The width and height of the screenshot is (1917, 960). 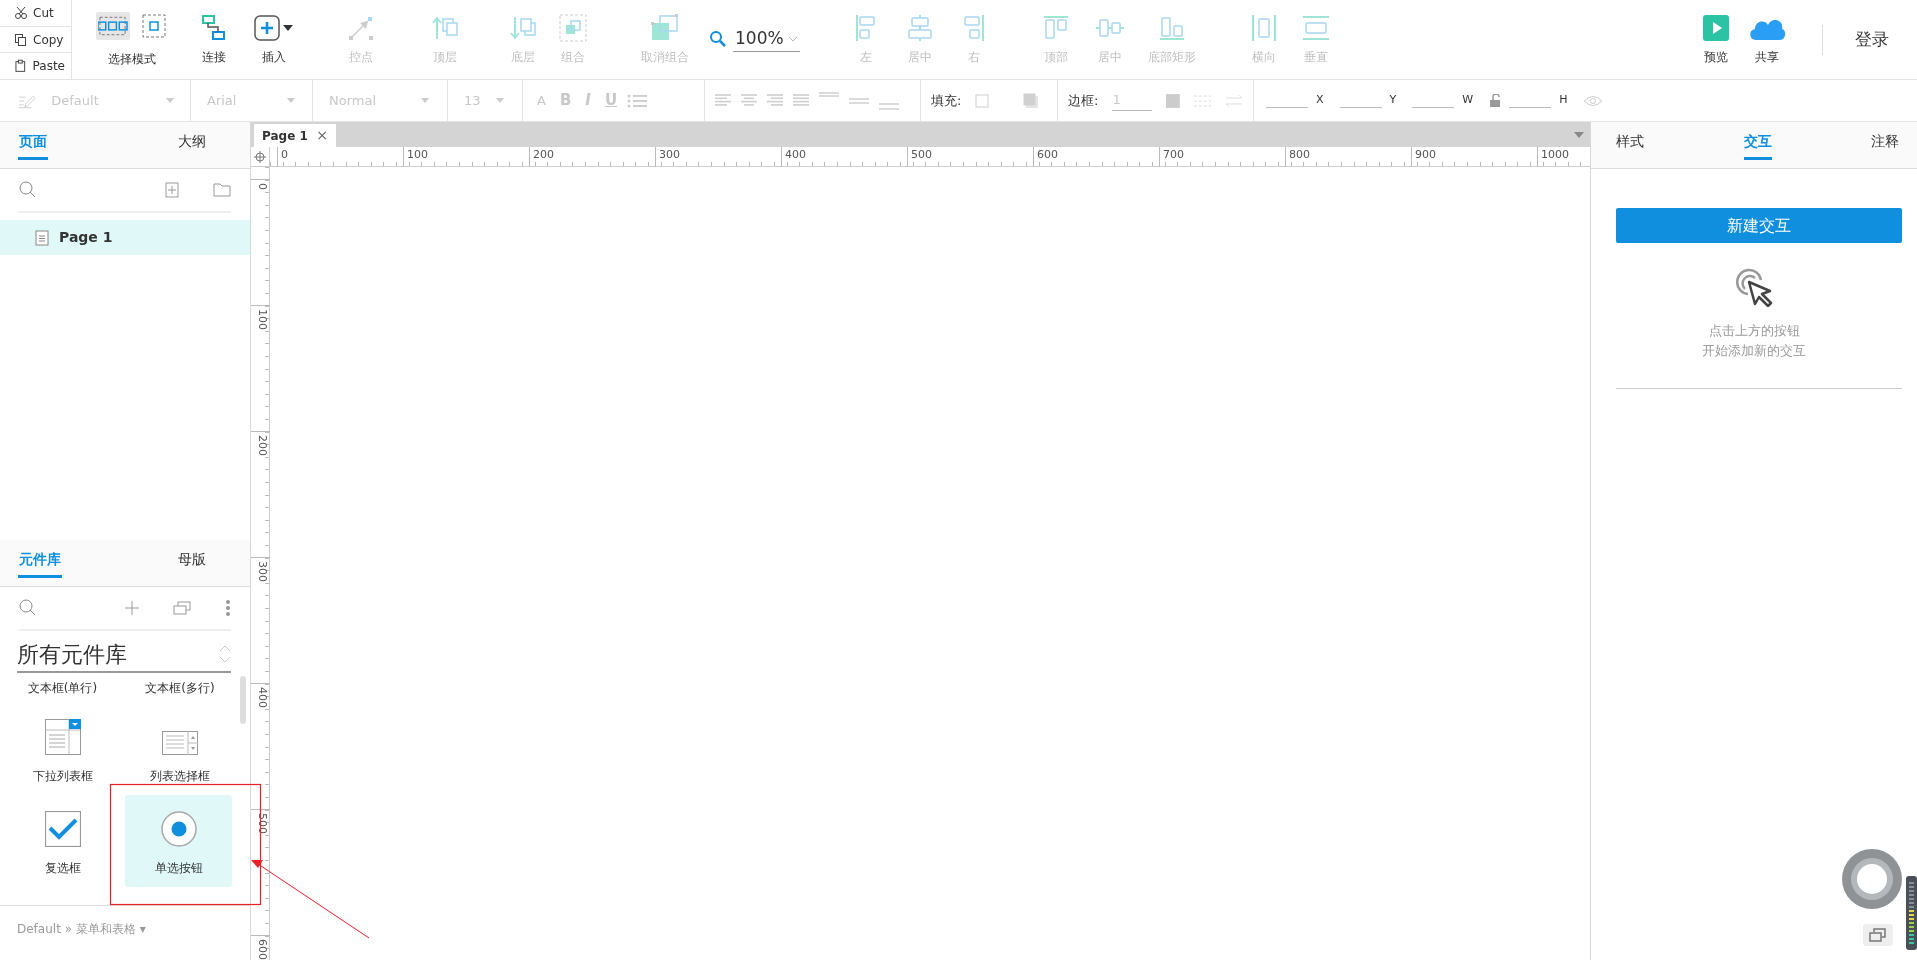 I want to click on clipboard-icon, so click(x=20, y=66).